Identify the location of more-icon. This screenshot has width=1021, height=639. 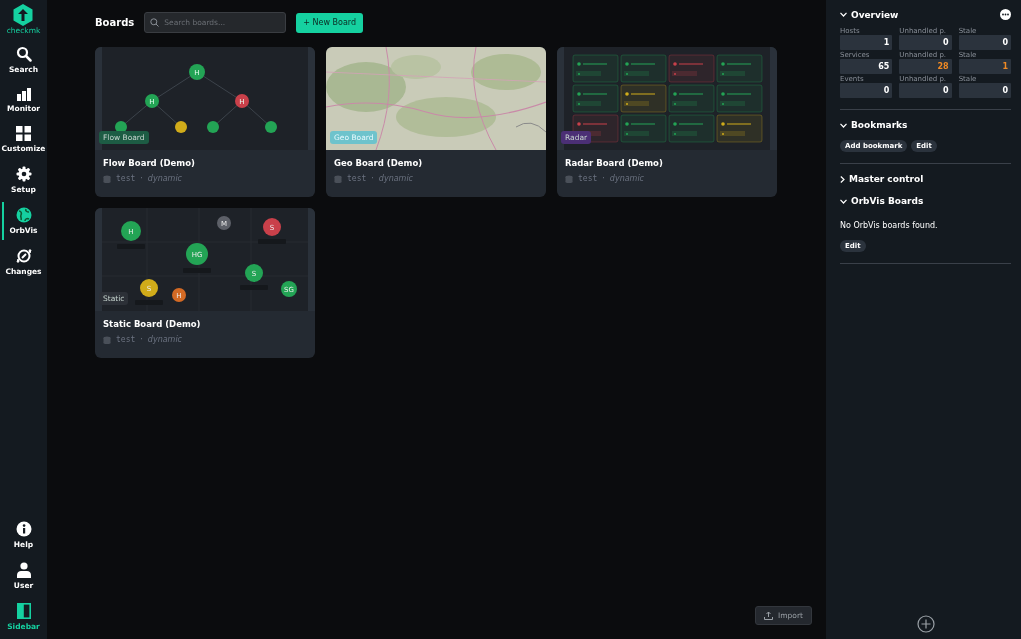
(1005, 14).